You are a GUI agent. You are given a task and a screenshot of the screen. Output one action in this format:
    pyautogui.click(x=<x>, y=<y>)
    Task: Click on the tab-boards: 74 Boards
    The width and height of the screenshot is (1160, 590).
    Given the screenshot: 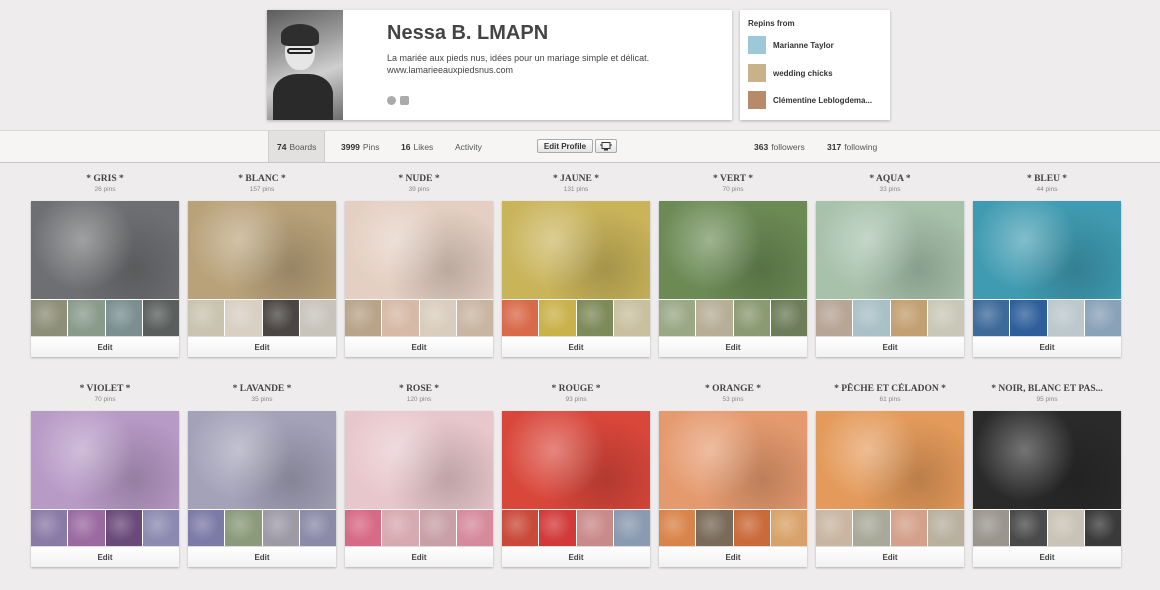 What is the action you would take?
    pyautogui.click(x=297, y=146)
    